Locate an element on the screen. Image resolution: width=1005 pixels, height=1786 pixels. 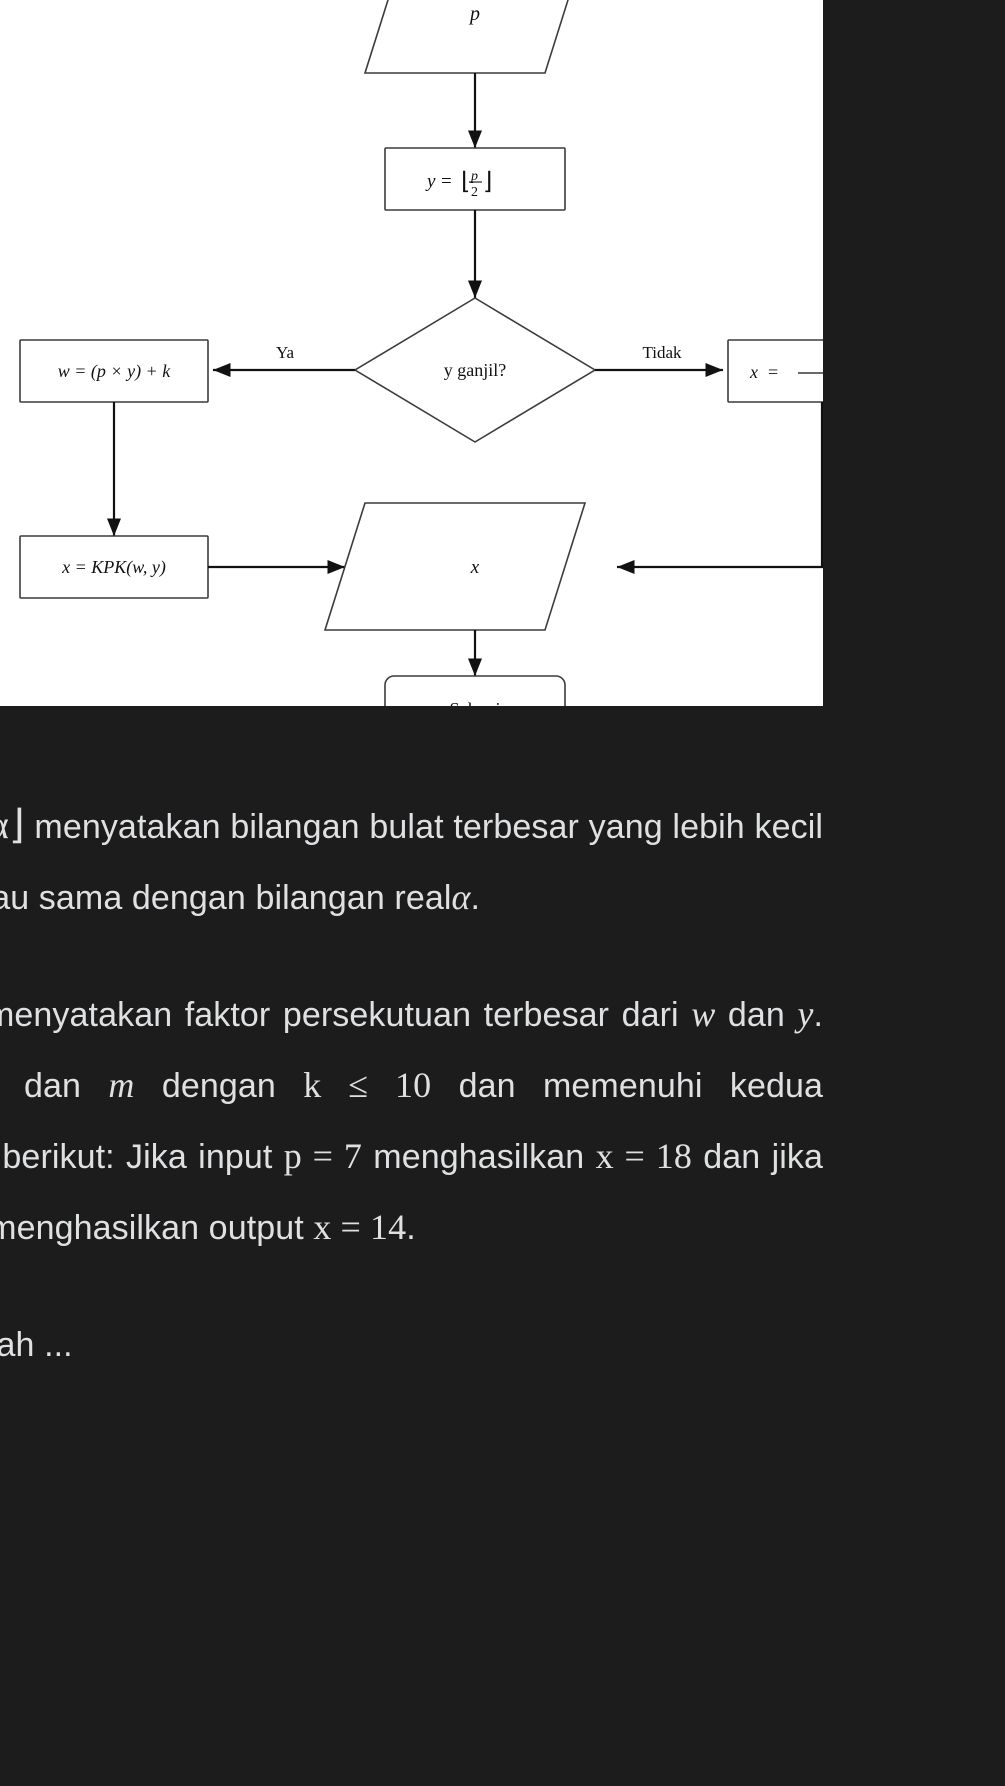
p1-alpha-symbol: α is located at coordinates (461, 897).